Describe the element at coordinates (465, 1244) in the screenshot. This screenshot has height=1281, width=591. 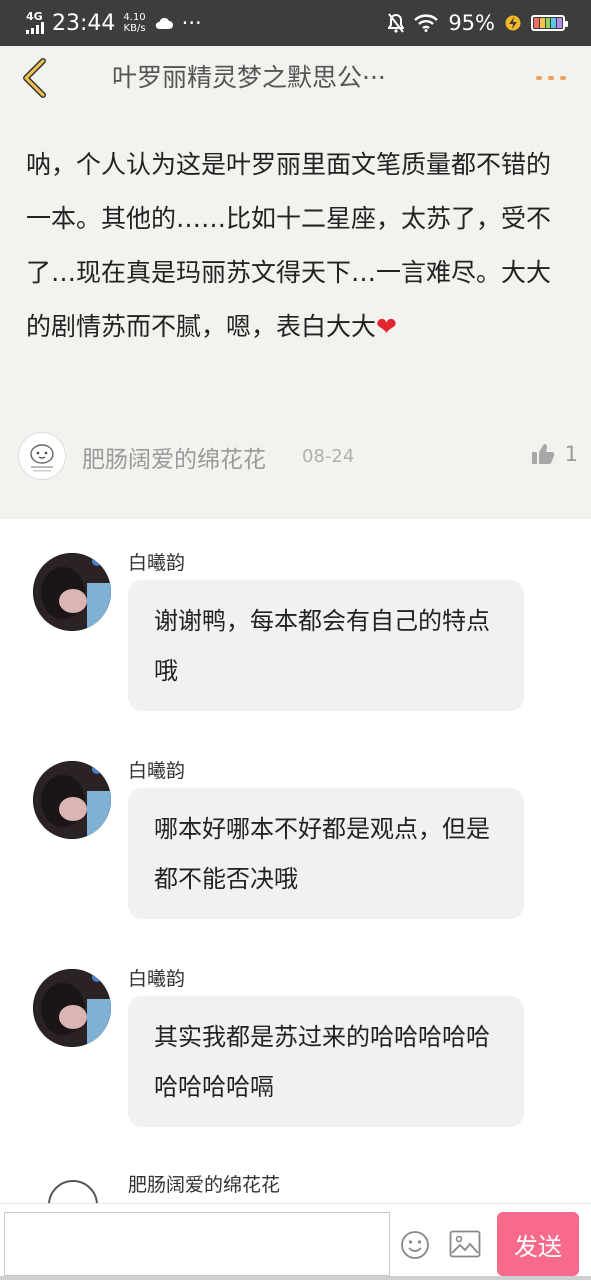
I see `image-icon` at that location.